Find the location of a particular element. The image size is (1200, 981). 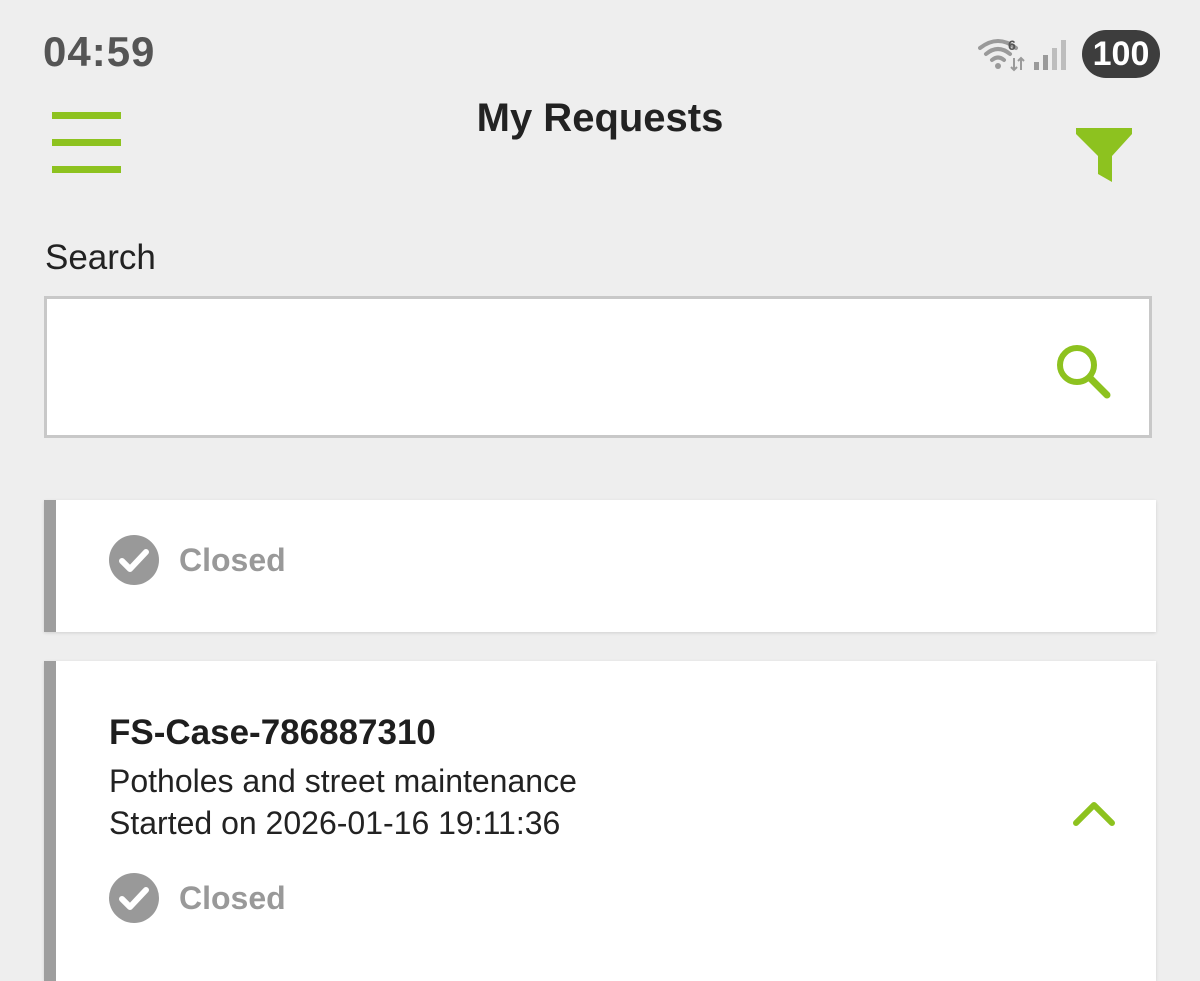

status-time: 04:59 is located at coordinates (99, 51).